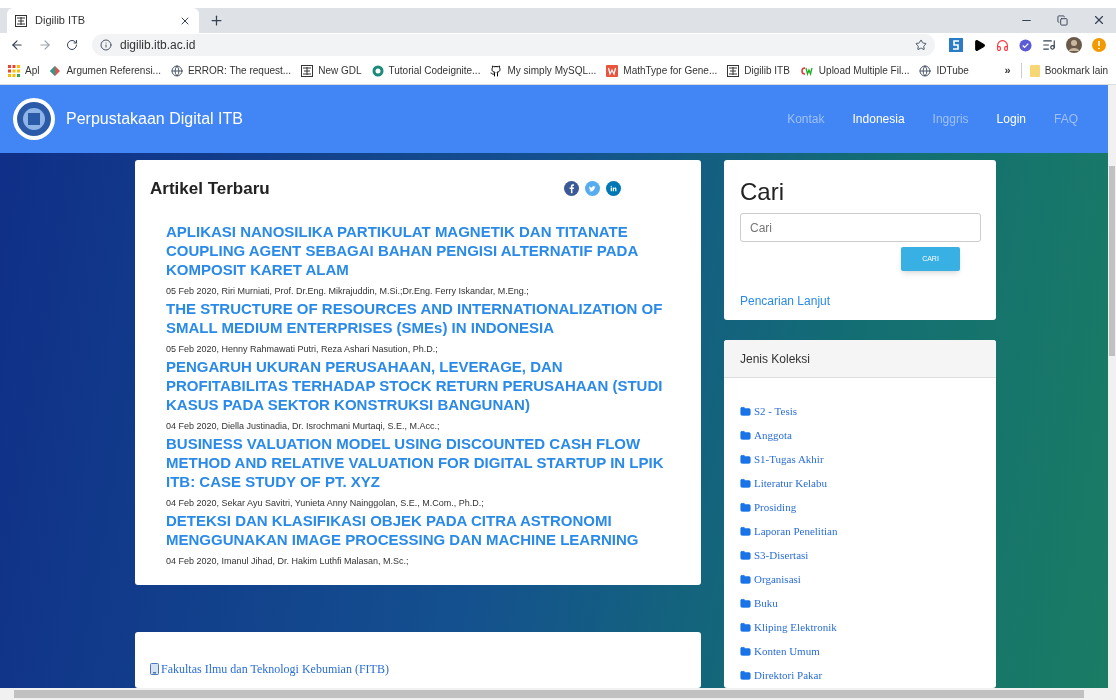 Image resolution: width=1116 pixels, height=700 pixels. Describe the element at coordinates (860, 227) in the screenshot. I see `search-field: Cari` at that location.